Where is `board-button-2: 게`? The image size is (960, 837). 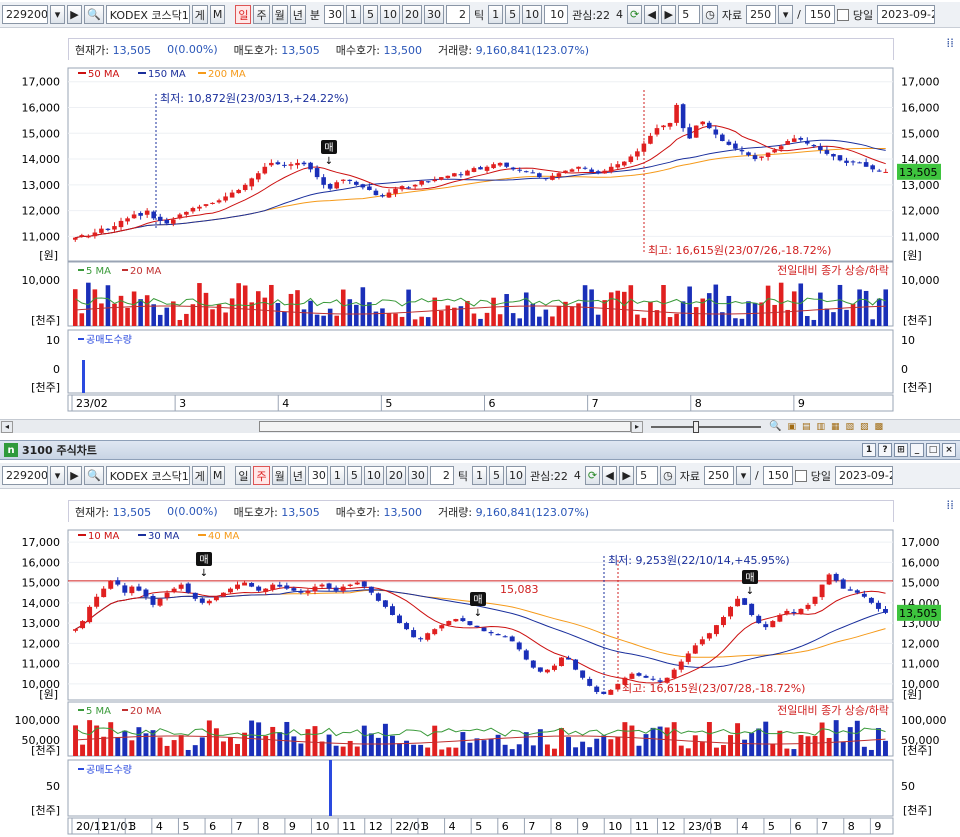 board-button-2: 게 is located at coordinates (199, 475).